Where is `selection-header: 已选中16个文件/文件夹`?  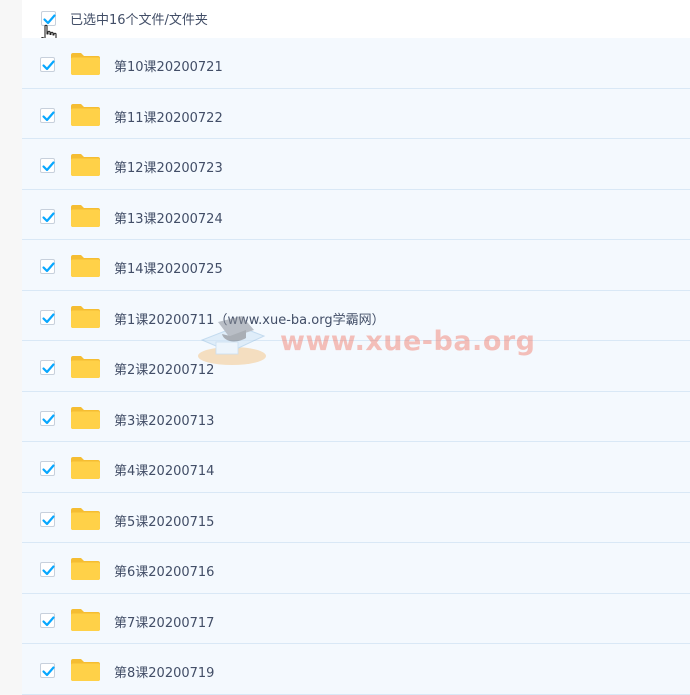 selection-header: 已选中16个文件/文件夹 is located at coordinates (356, 19).